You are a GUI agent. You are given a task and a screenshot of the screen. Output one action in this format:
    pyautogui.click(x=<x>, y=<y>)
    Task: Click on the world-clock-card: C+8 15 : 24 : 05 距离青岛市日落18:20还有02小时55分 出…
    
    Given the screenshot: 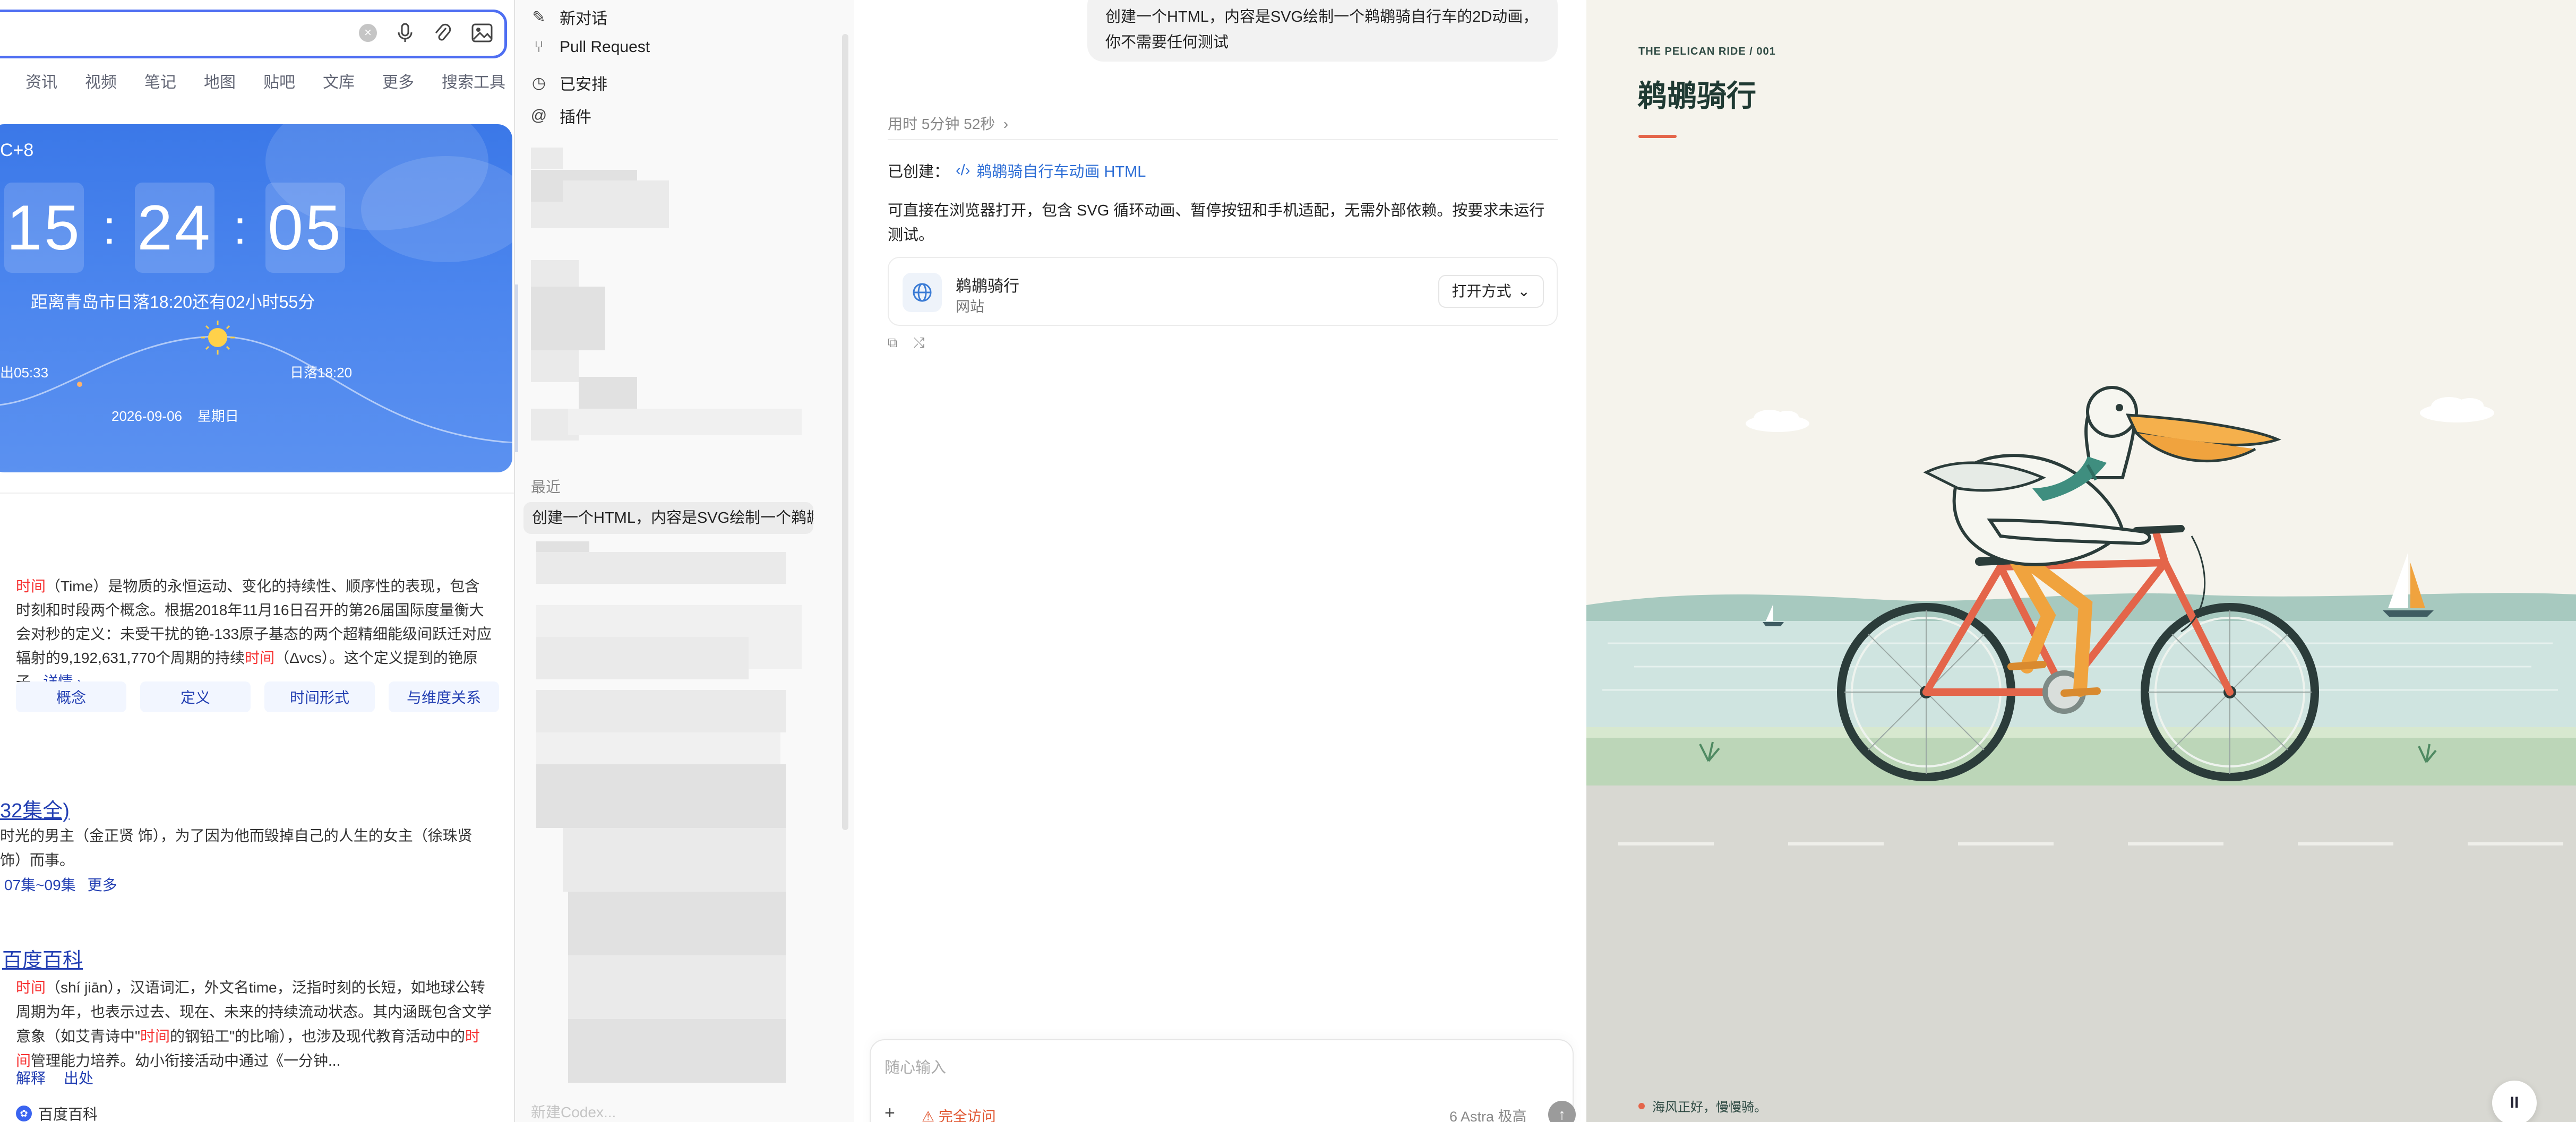 What is the action you would take?
    pyautogui.click(x=256, y=298)
    